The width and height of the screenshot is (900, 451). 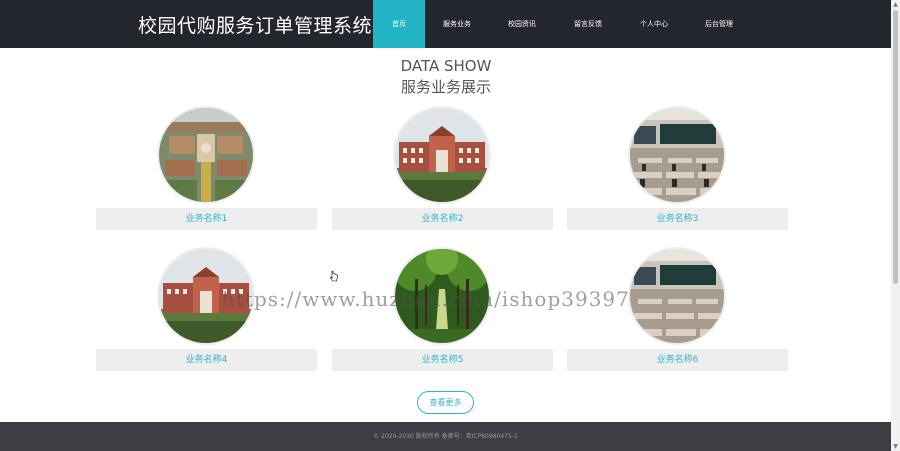 What do you see at coordinates (445, 402) in the screenshot?
I see `view-more-button: 查看更多` at bounding box center [445, 402].